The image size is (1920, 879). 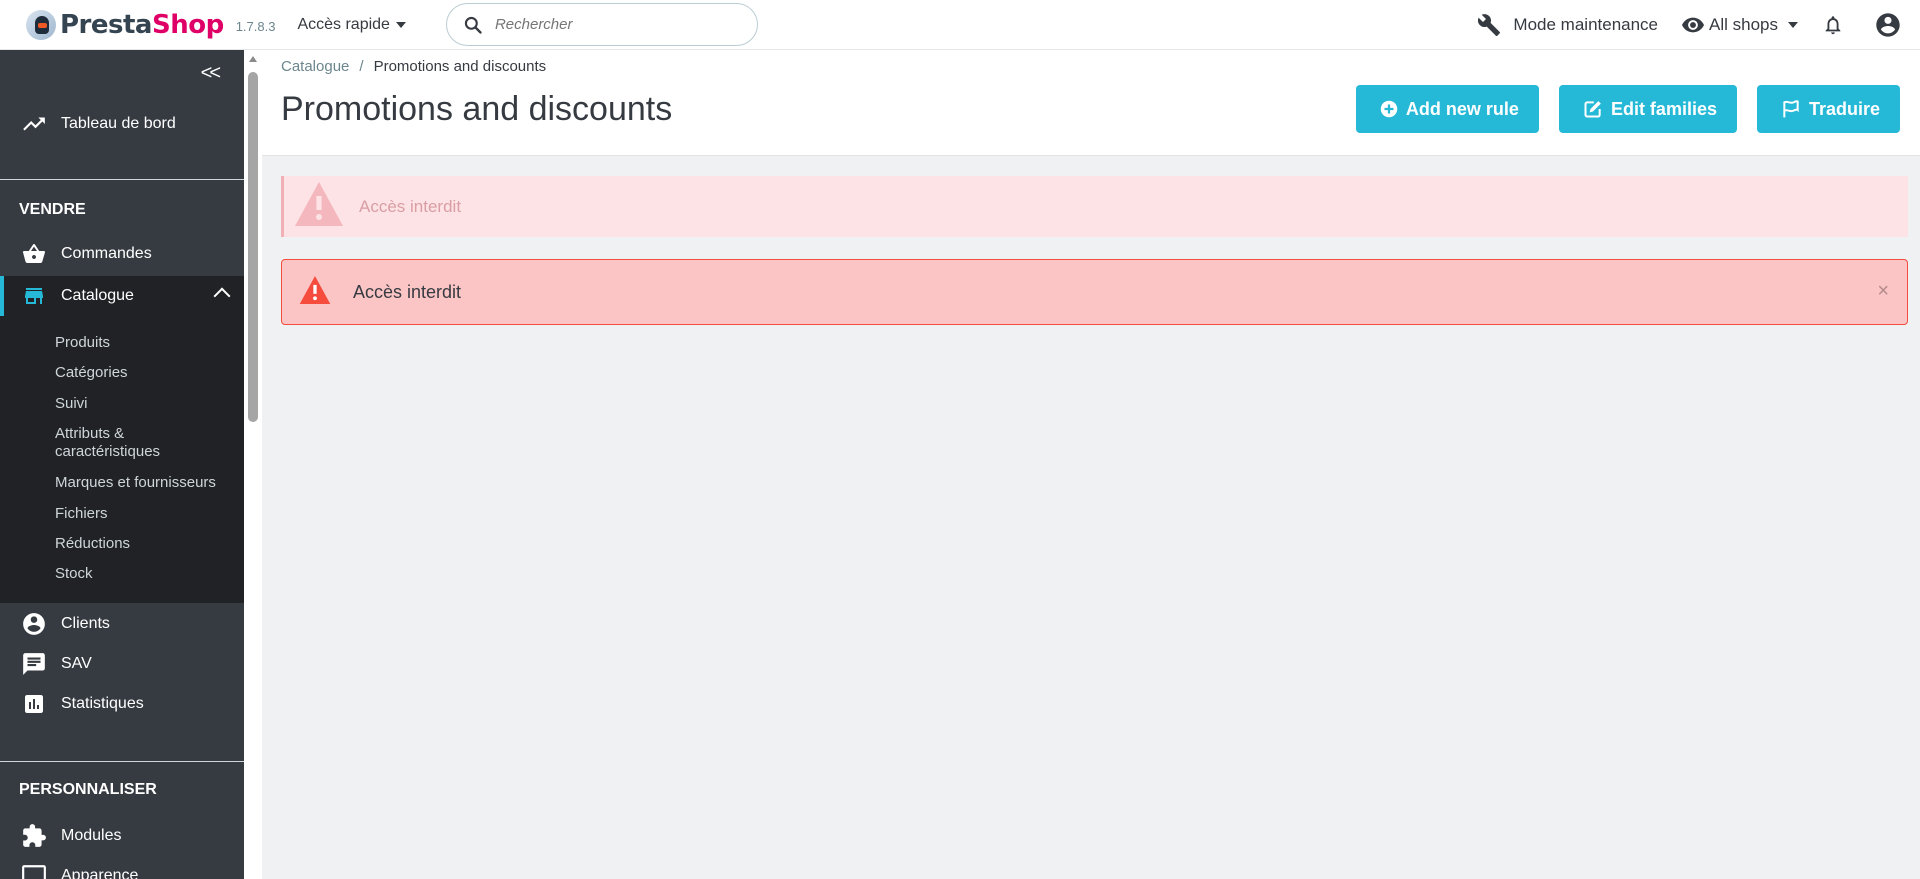 I want to click on shops-label: All shops, so click(x=1743, y=24).